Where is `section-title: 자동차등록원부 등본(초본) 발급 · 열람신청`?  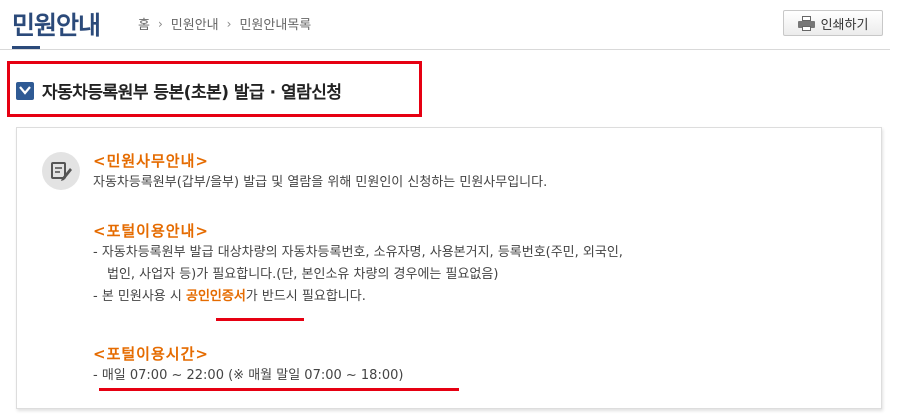 section-title: 자동차등록원부 등본(초본) 발급 · 열람신청 is located at coordinates (192, 93).